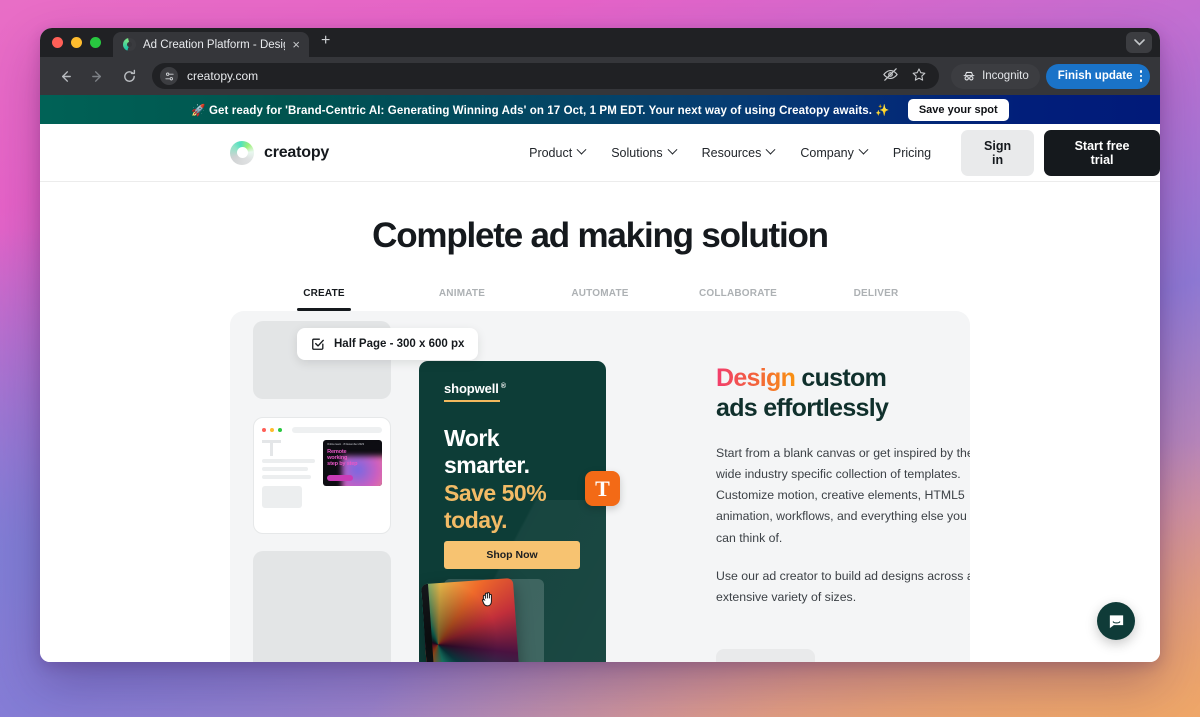 The image size is (1200, 717). Describe the element at coordinates (998, 152) in the screenshot. I see `sign-in-button: Sign in` at that location.